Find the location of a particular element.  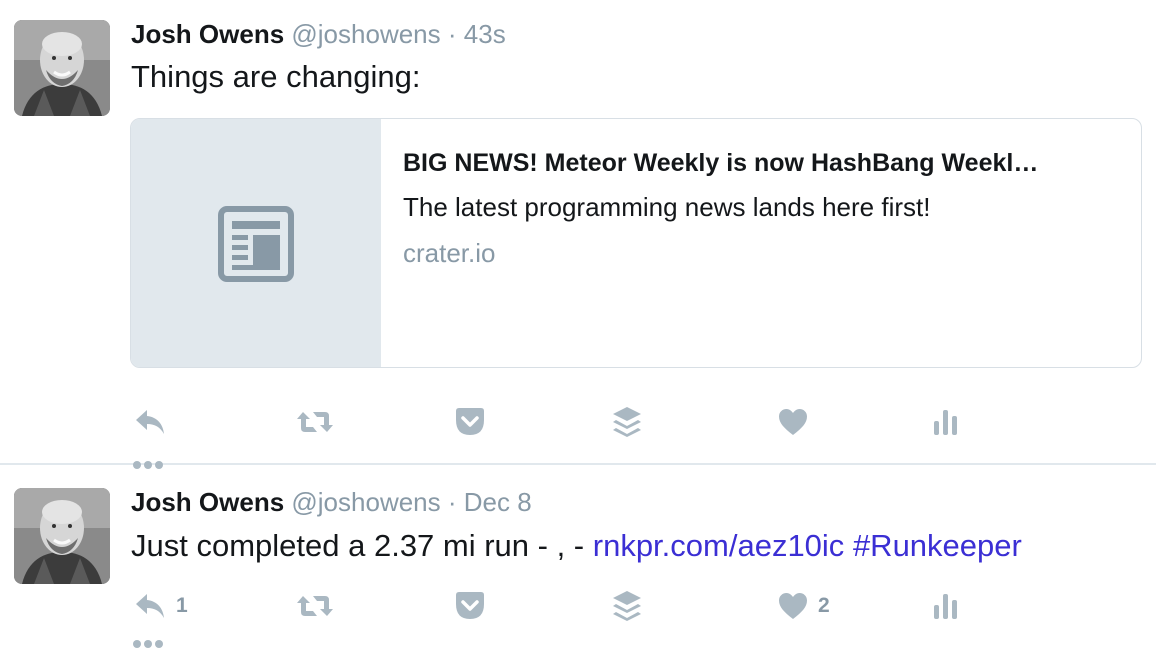

hashtag-link: #Runkeeper is located at coordinates (937, 545).